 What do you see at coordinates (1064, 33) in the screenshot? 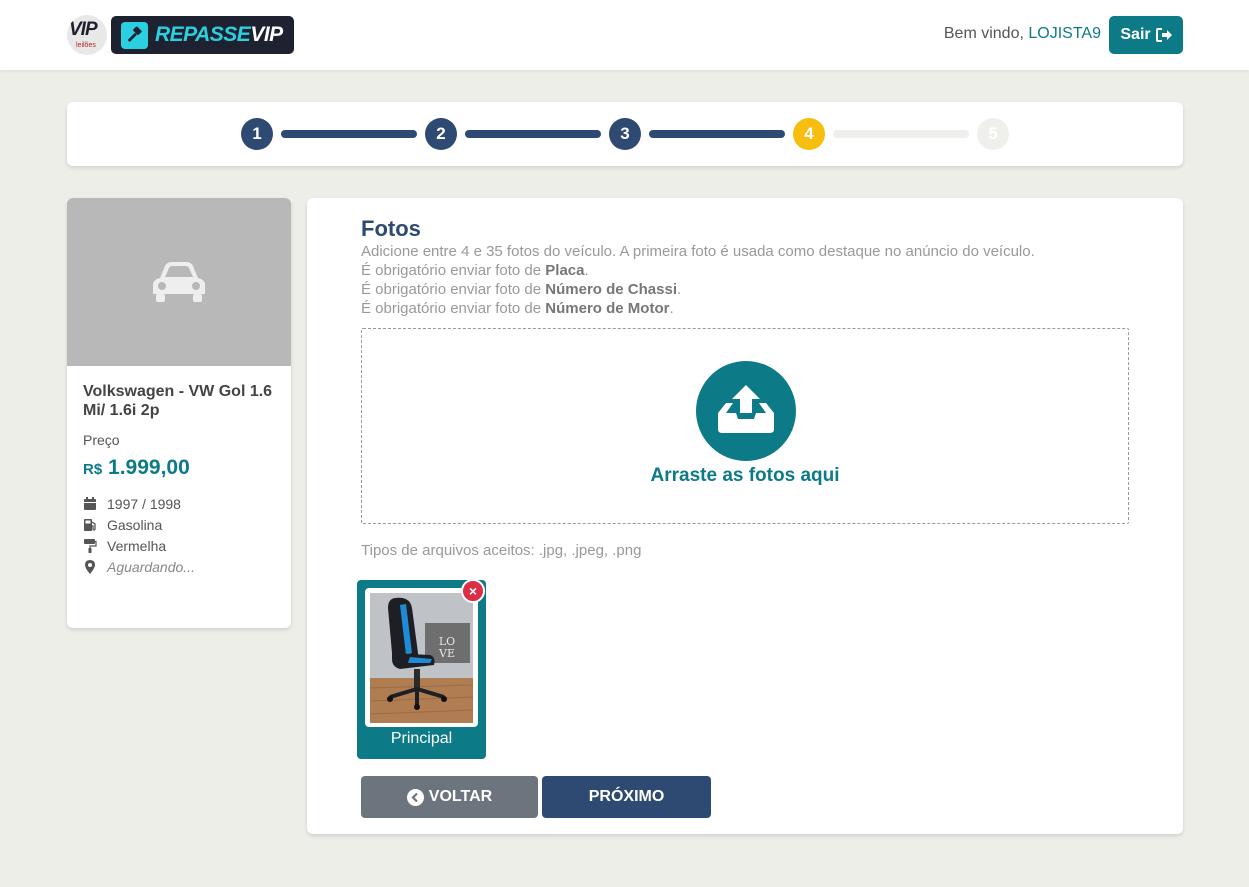
I see `username-link: LOJISTA9` at bounding box center [1064, 33].